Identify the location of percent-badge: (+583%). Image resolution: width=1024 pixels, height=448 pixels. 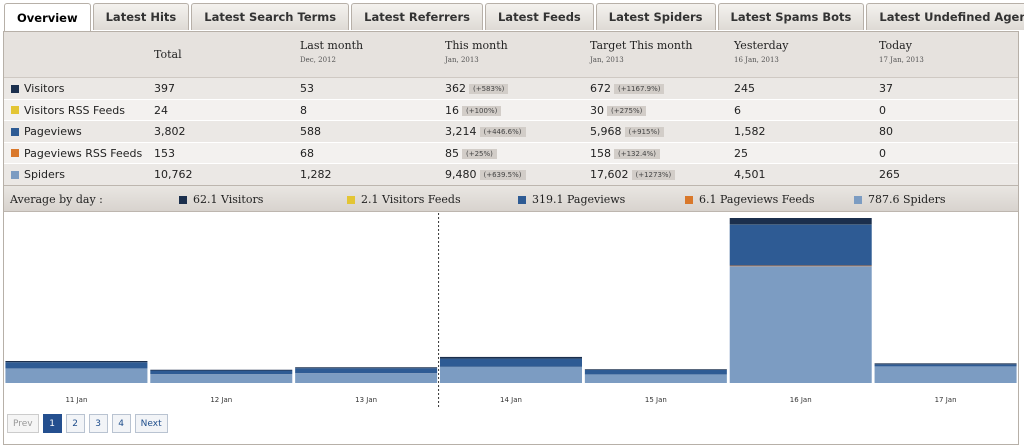
(489, 89).